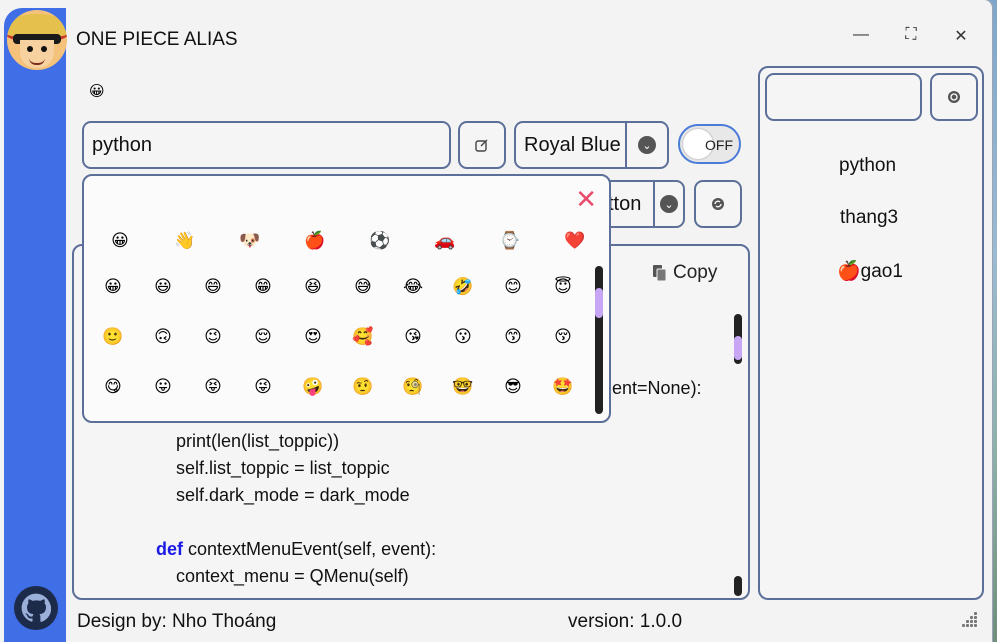  I want to click on app-title: ONE PIECE ALIAS, so click(157, 39).